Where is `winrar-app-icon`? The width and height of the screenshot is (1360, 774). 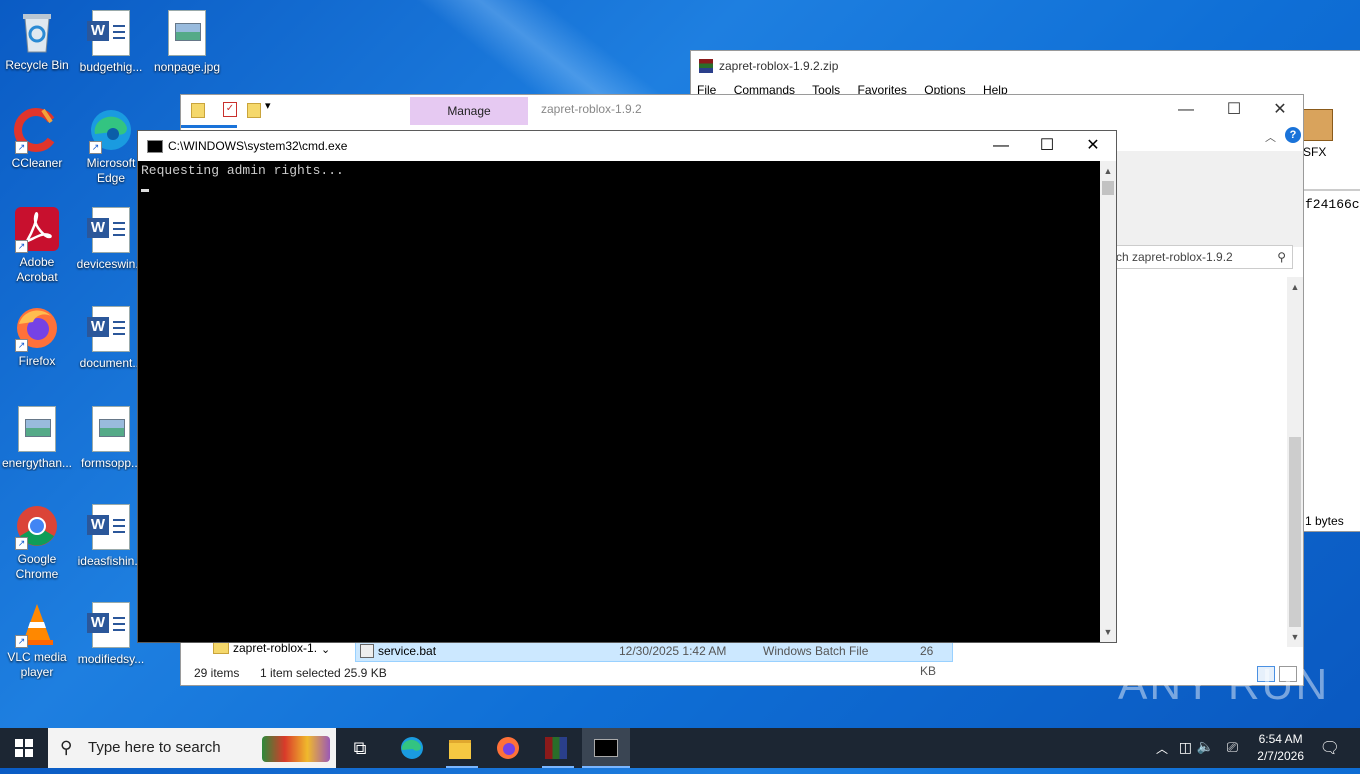
winrar-app-icon is located at coordinates (706, 66).